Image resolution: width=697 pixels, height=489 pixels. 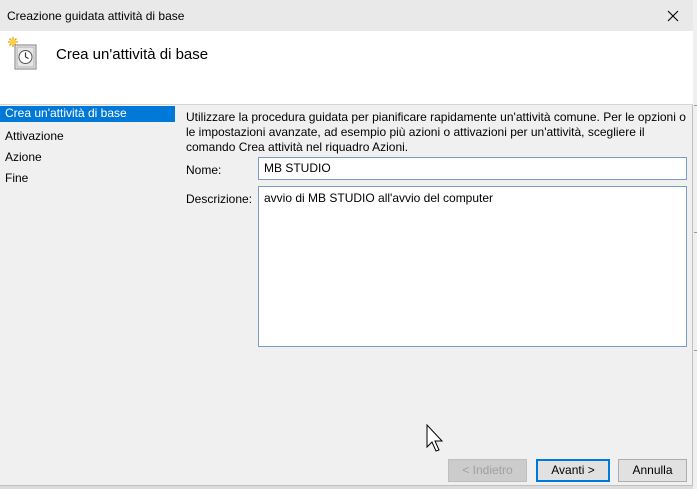 I want to click on step-action: Azione, so click(x=87, y=158).